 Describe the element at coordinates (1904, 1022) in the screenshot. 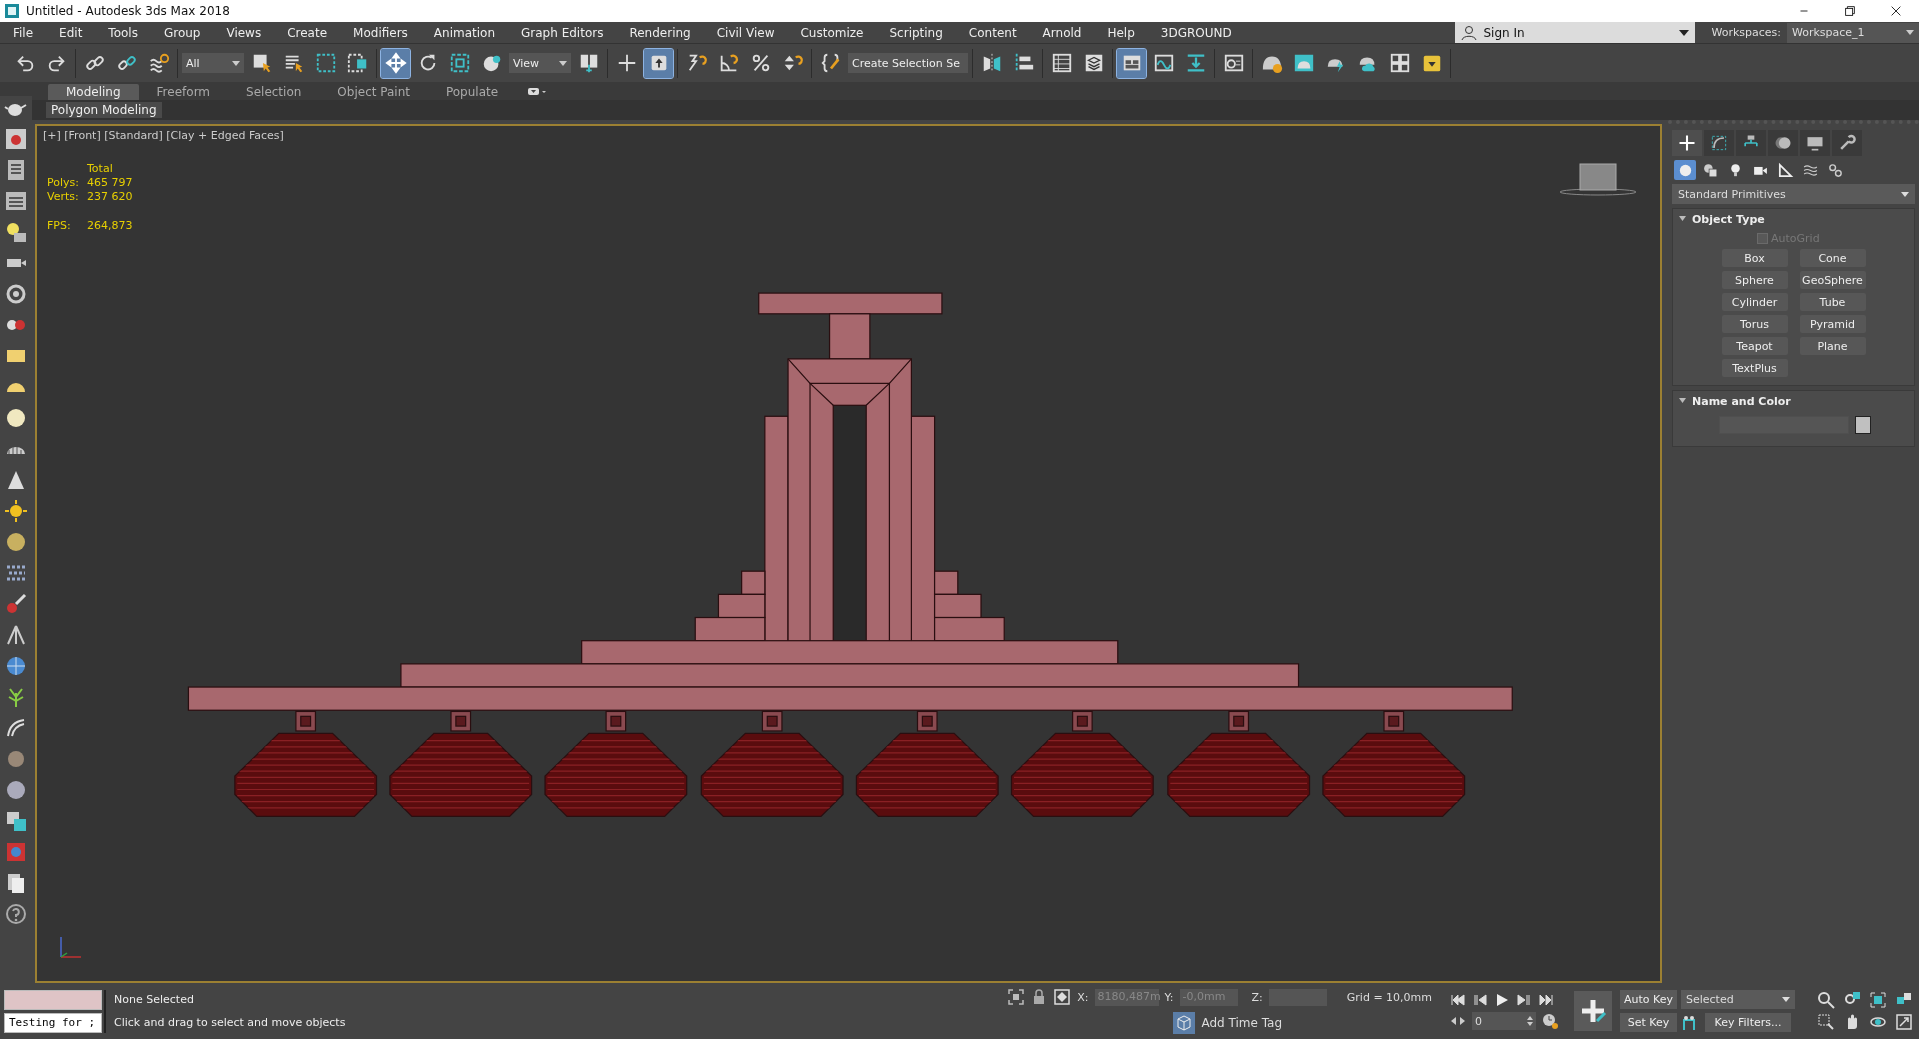

I see `maximize-icon` at that location.